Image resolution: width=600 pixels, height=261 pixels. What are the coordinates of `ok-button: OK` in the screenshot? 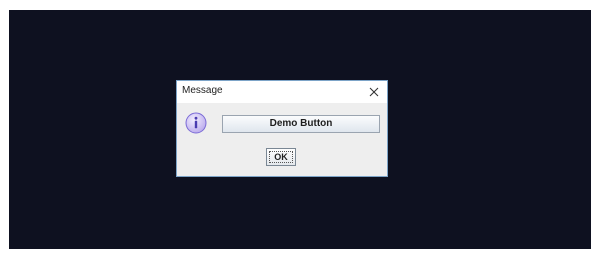 It's located at (281, 157).